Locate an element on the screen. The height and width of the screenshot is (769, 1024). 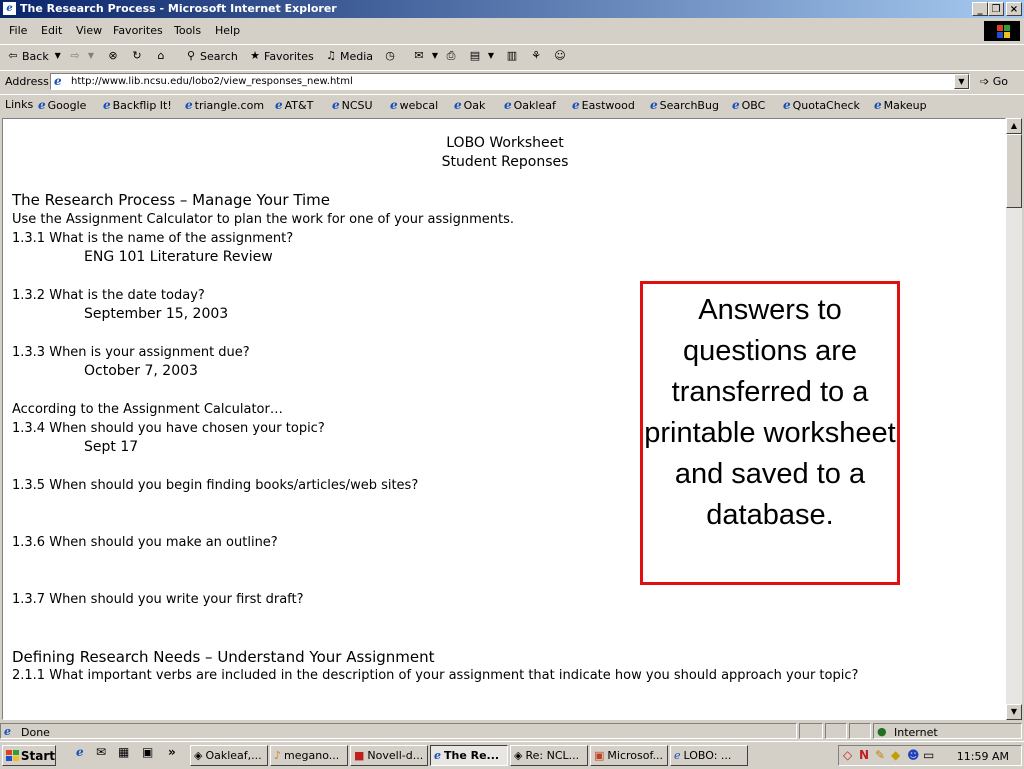
link-att: e AT&T is located at coordinates (294, 105).